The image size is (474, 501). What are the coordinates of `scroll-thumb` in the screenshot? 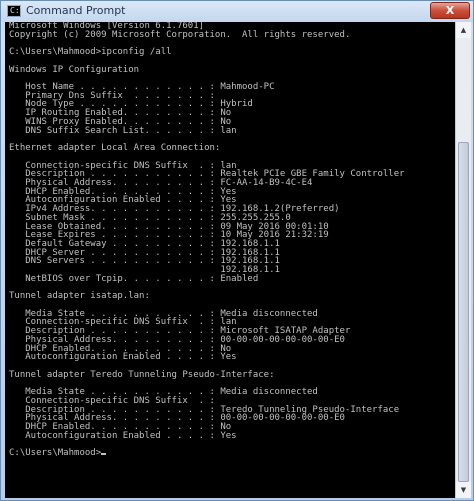 It's located at (463, 312).